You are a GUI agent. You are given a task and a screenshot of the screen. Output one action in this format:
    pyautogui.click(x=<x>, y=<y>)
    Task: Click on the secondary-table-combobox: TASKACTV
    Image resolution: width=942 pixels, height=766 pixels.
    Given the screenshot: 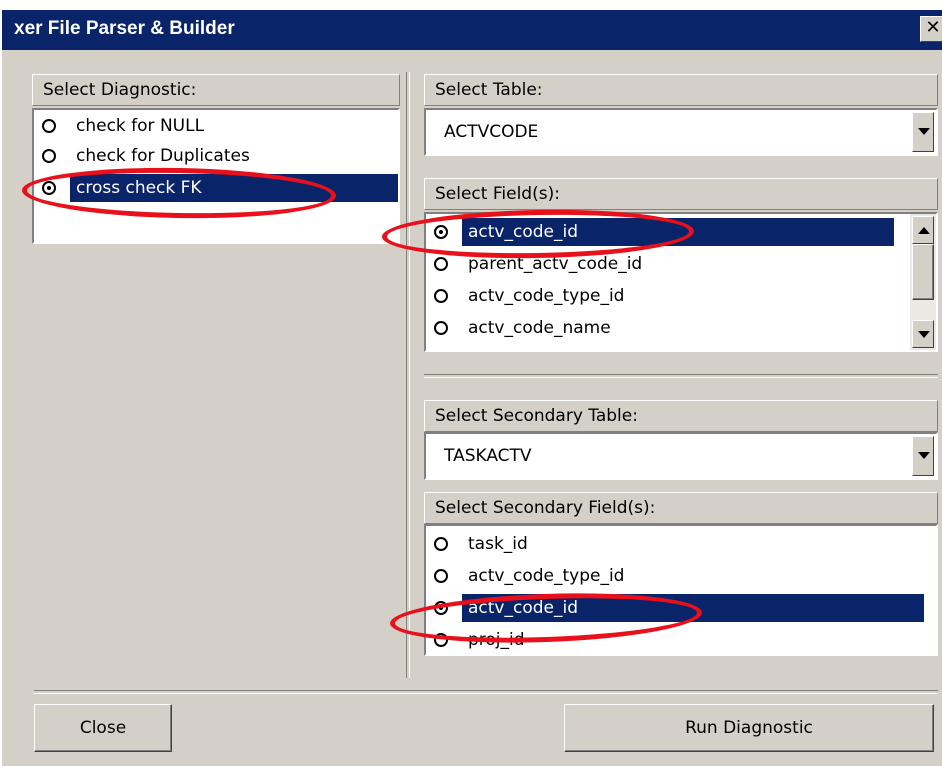 What is the action you would take?
    pyautogui.click(x=681, y=456)
    